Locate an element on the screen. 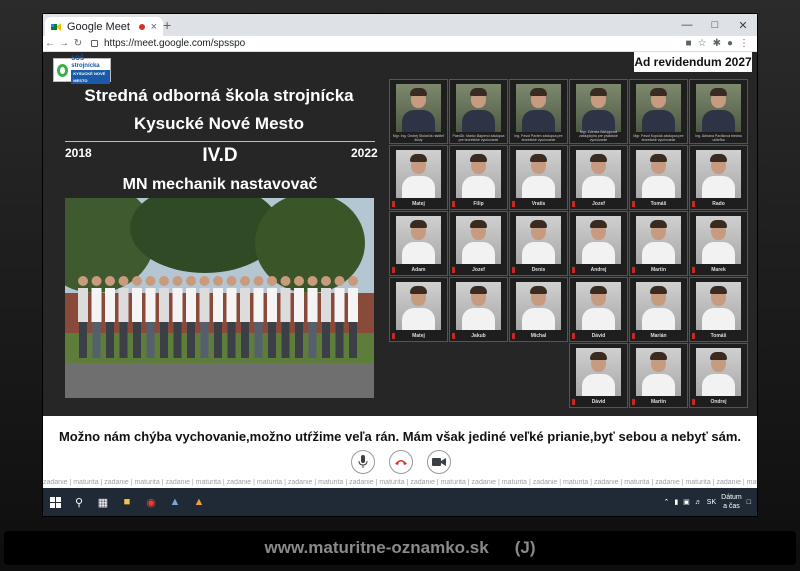 The height and width of the screenshot is (571, 800). student-name: Jozef is located at coordinates (598, 204).